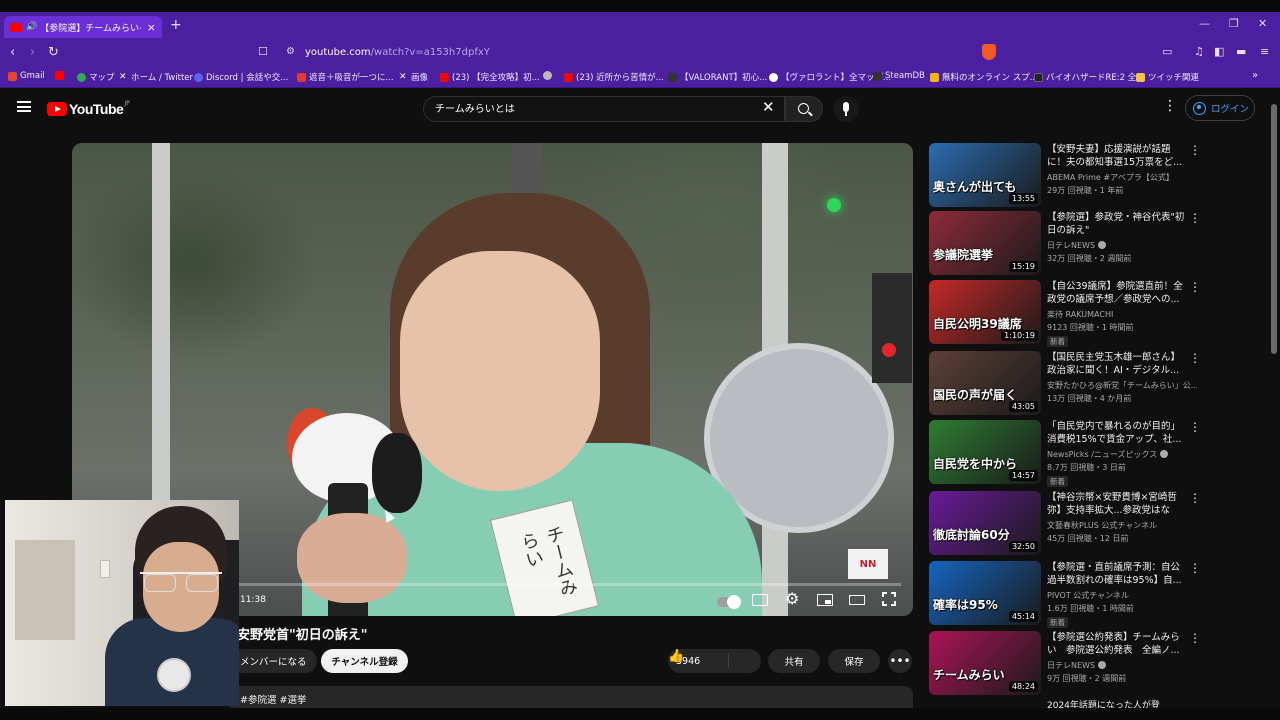  I want to click on minimize-window-button: —, so click(1204, 23).